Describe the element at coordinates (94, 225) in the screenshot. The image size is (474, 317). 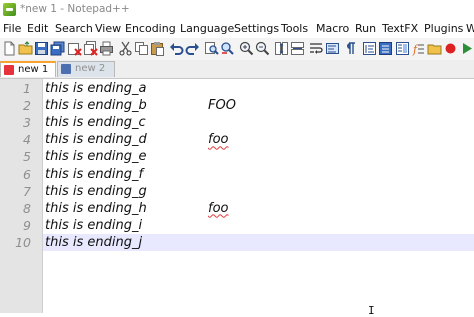
I see `line-text: this is ending_i` at that location.